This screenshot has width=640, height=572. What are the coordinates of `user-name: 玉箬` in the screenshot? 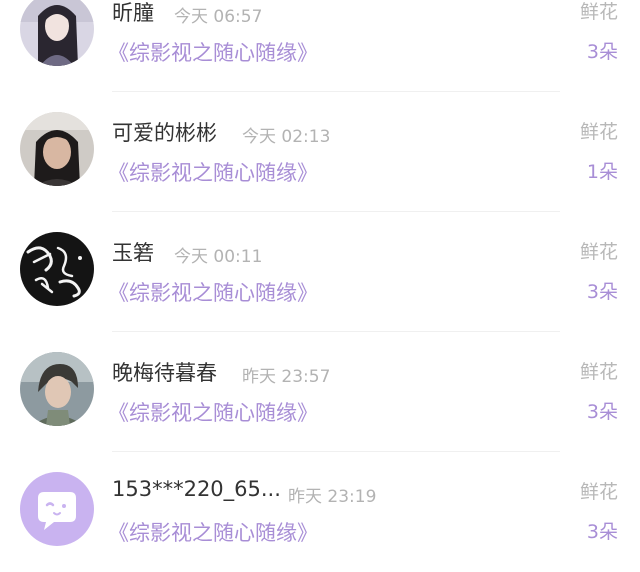 It's located at (133, 252).